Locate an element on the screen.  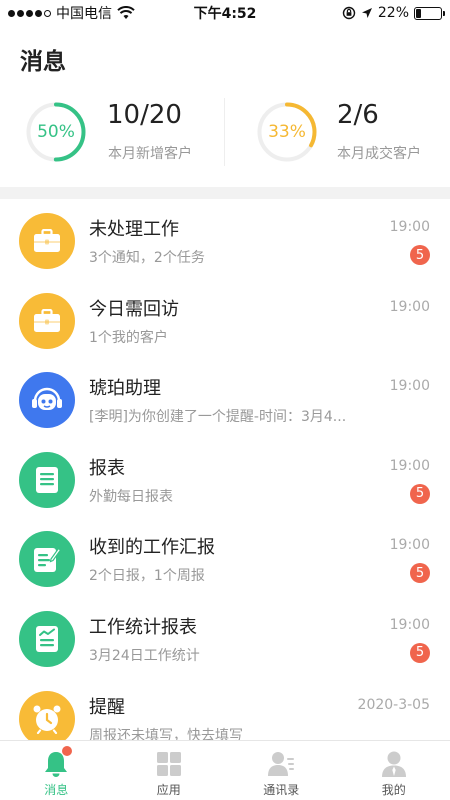
status-bar: 中国电信 下午4:52 22% is located at coordinates (225, 13).